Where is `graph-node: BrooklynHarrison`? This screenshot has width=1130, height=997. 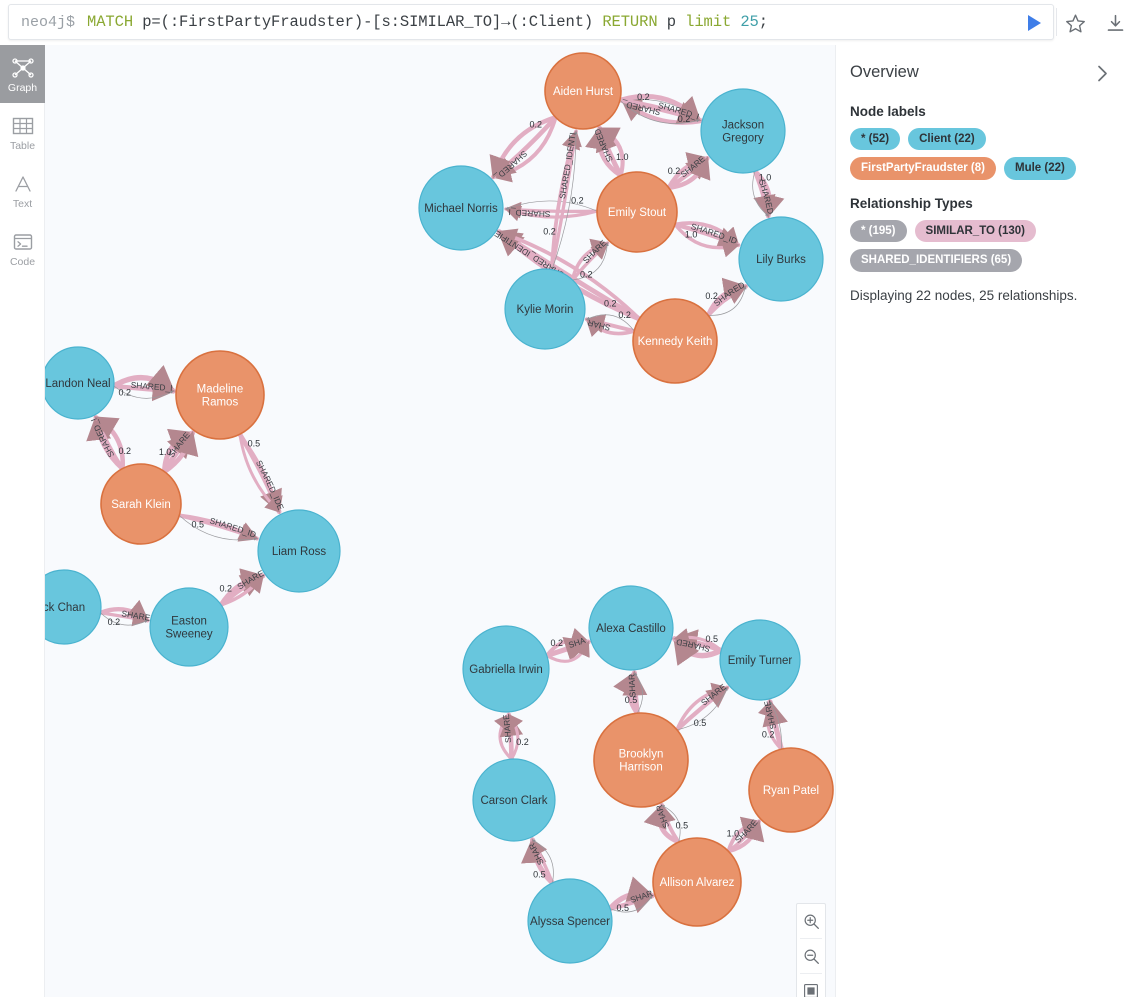
graph-node: BrooklynHarrison is located at coordinates (641, 760).